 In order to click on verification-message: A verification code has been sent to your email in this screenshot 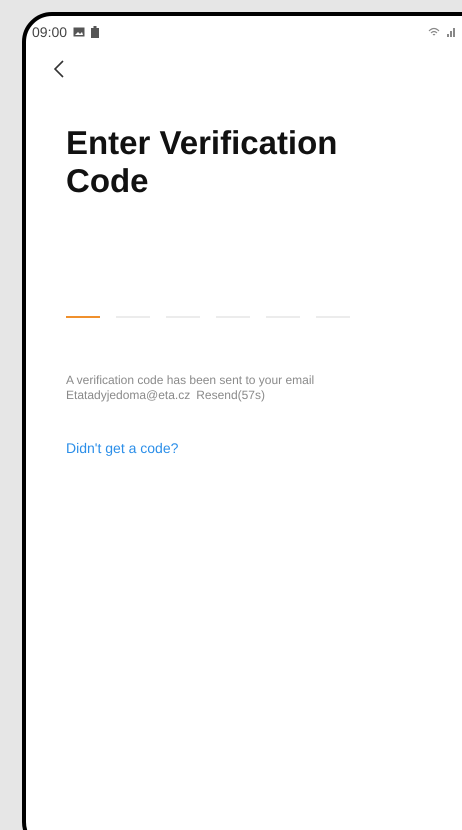, I will do `click(190, 380)`.